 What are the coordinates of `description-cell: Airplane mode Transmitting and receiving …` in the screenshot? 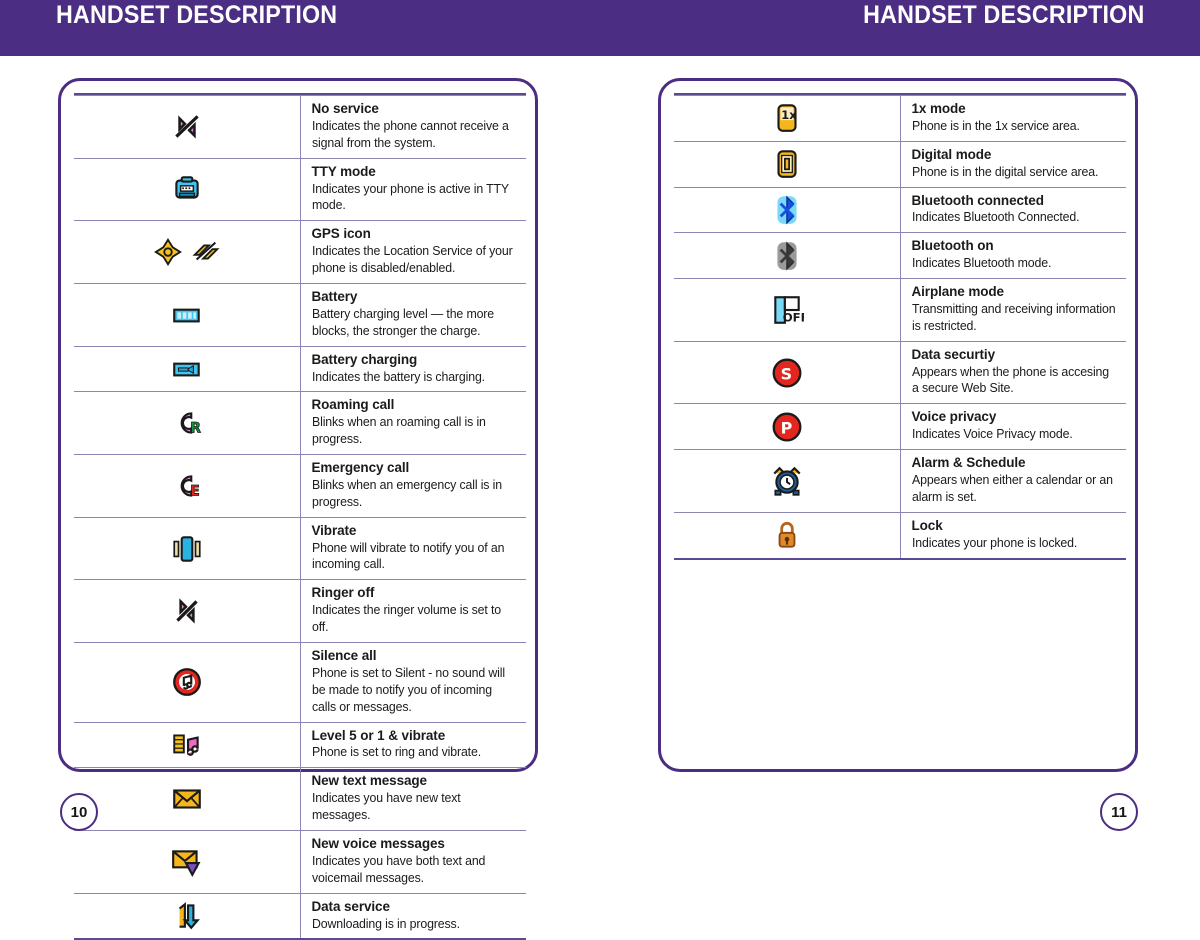 It's located at (1013, 310).